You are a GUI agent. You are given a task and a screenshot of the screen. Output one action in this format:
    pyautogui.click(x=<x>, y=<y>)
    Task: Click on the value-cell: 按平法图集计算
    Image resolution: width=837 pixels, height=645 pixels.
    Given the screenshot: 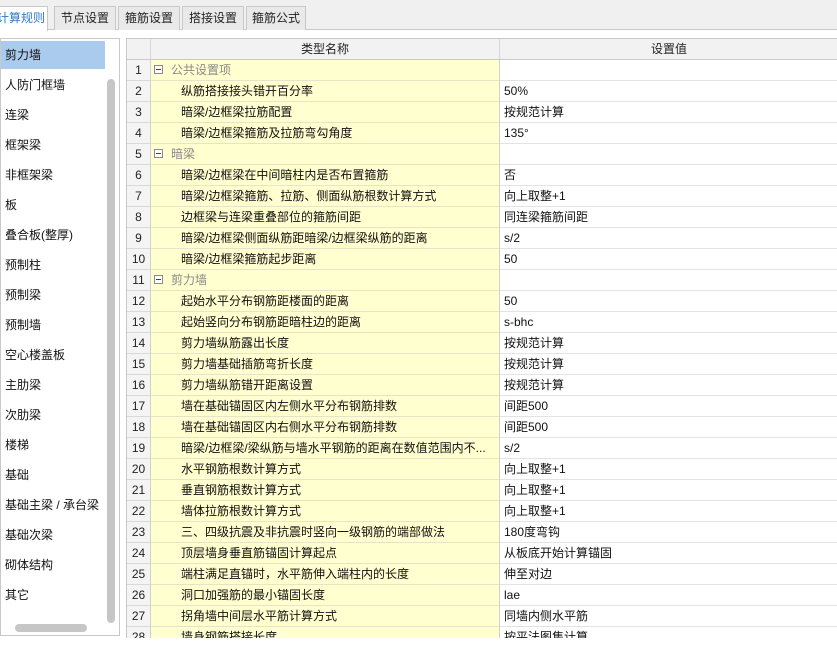 What is the action you would take?
    pyautogui.click(x=668, y=632)
    